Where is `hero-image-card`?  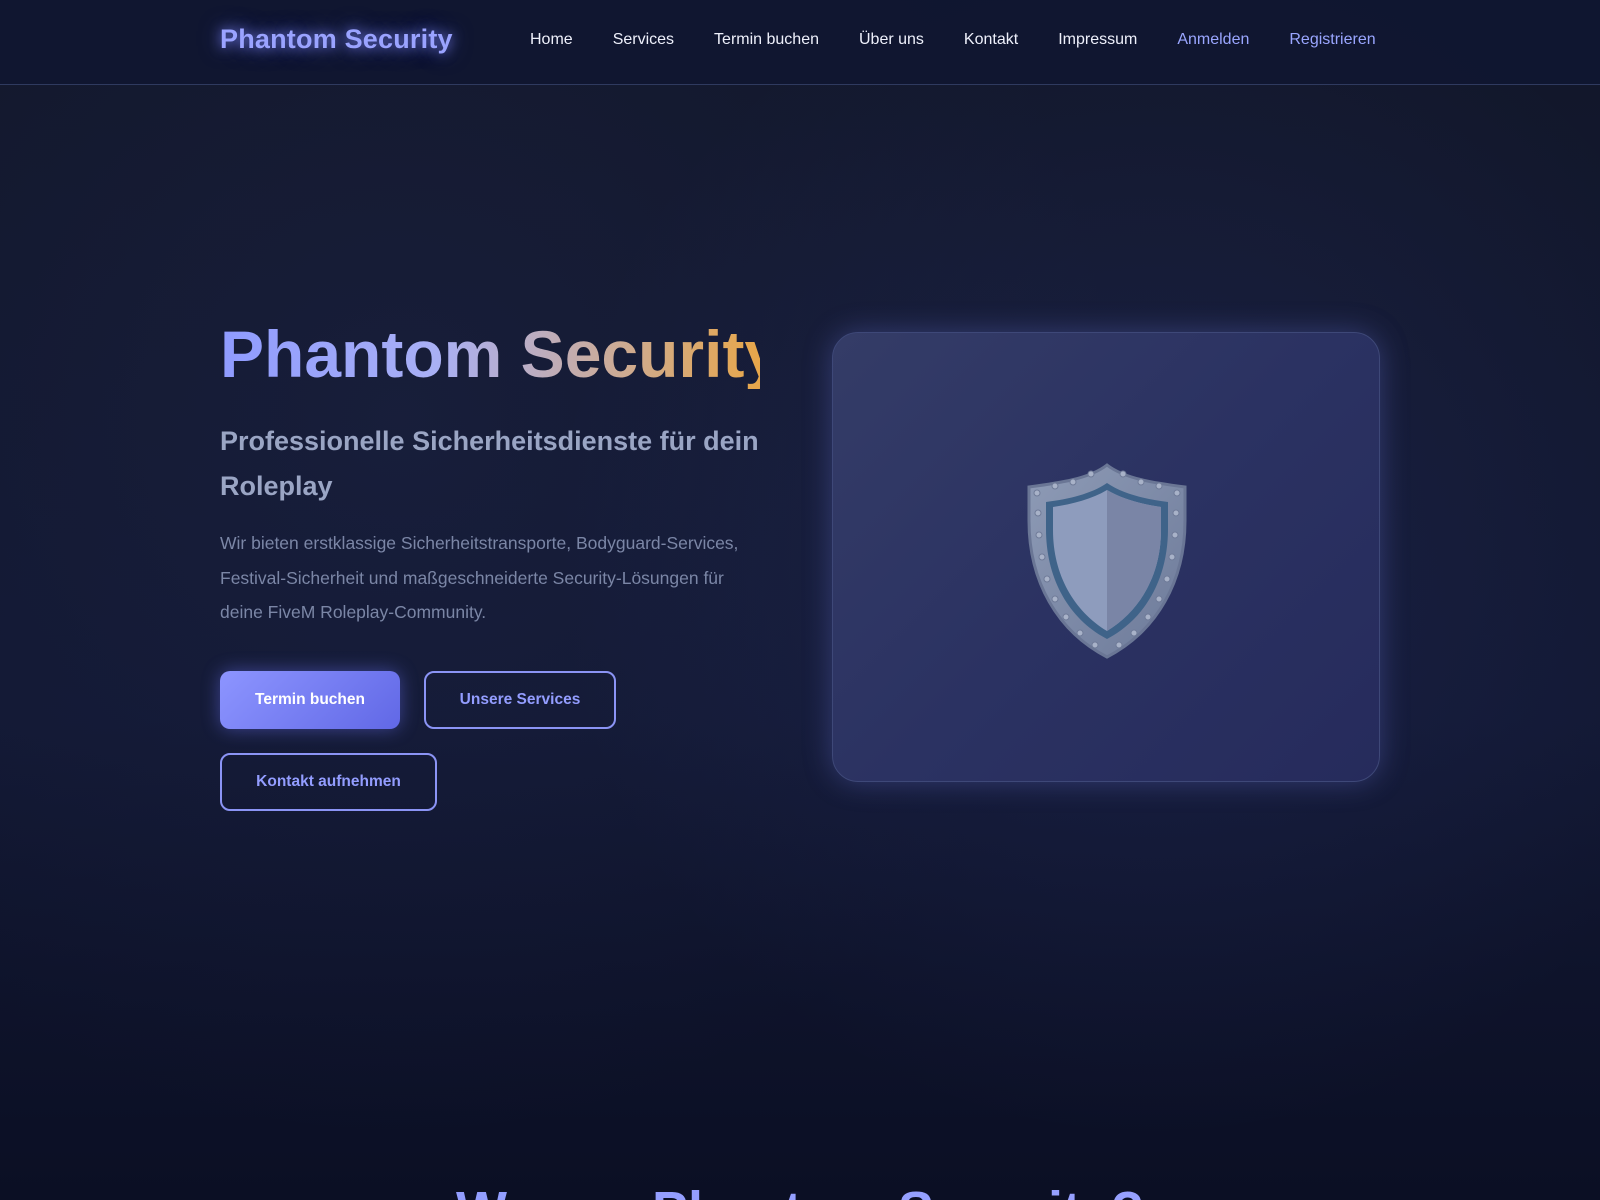 hero-image-card is located at coordinates (1106, 557).